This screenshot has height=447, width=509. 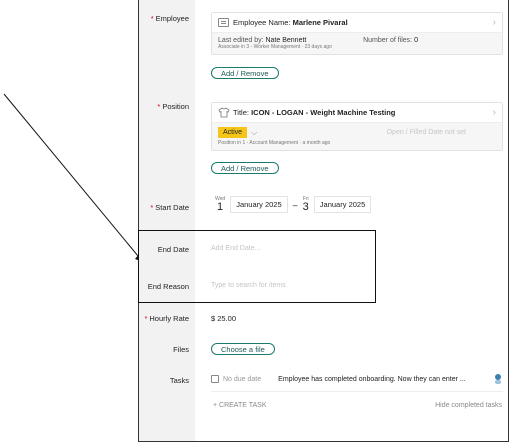 What do you see at coordinates (498, 379) in the screenshot?
I see `assignee-avatar-icon` at bounding box center [498, 379].